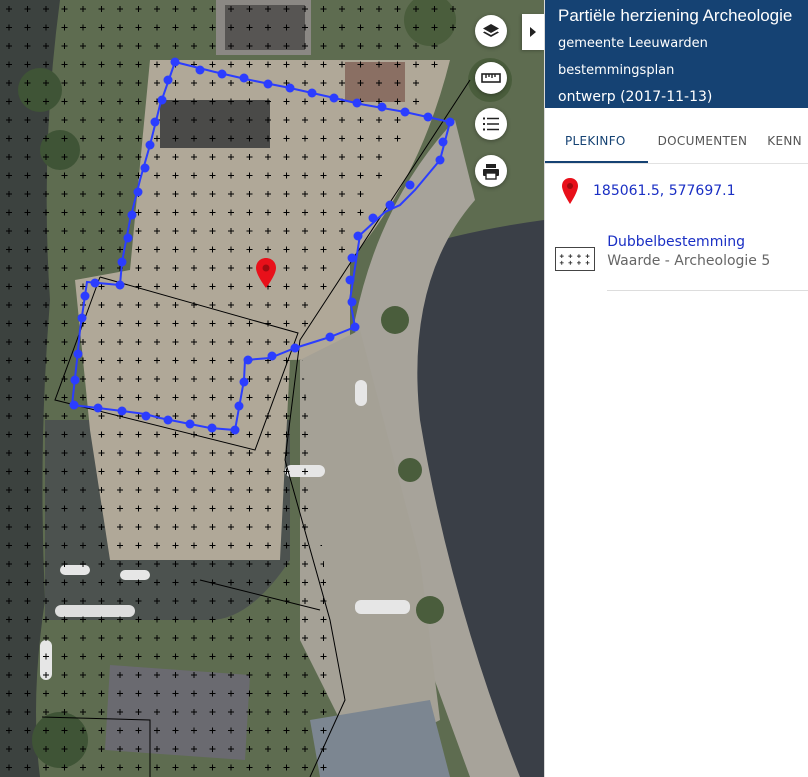 The height and width of the screenshot is (777, 808). Describe the element at coordinates (570, 191) in the screenshot. I see `map-pin-icon` at that location.